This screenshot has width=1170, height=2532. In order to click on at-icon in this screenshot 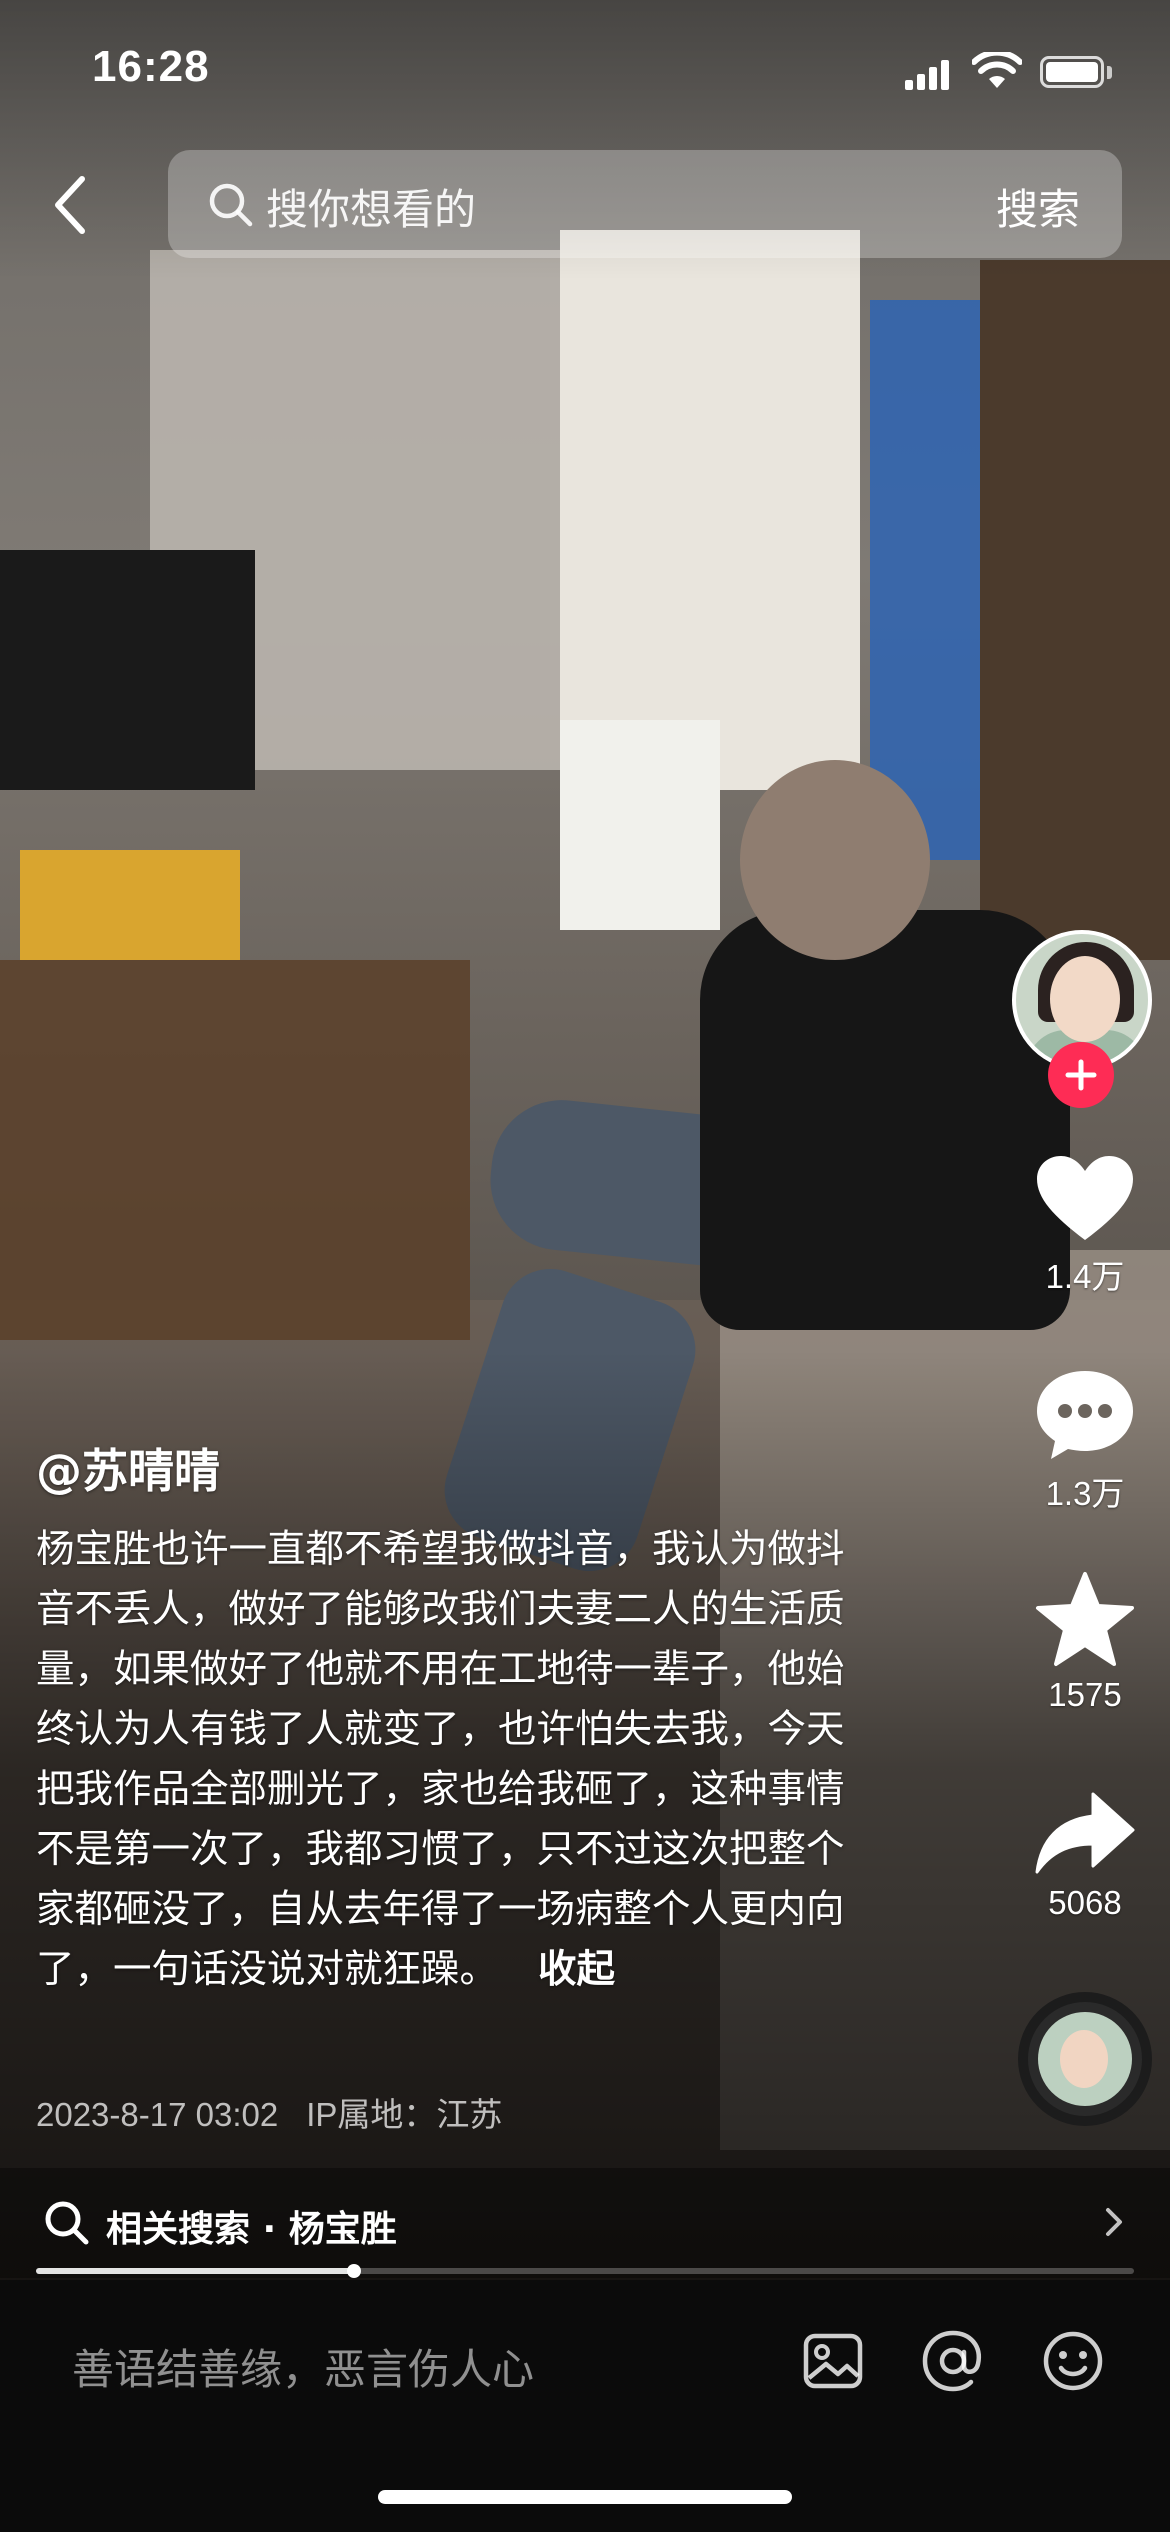, I will do `click(953, 2361)`.